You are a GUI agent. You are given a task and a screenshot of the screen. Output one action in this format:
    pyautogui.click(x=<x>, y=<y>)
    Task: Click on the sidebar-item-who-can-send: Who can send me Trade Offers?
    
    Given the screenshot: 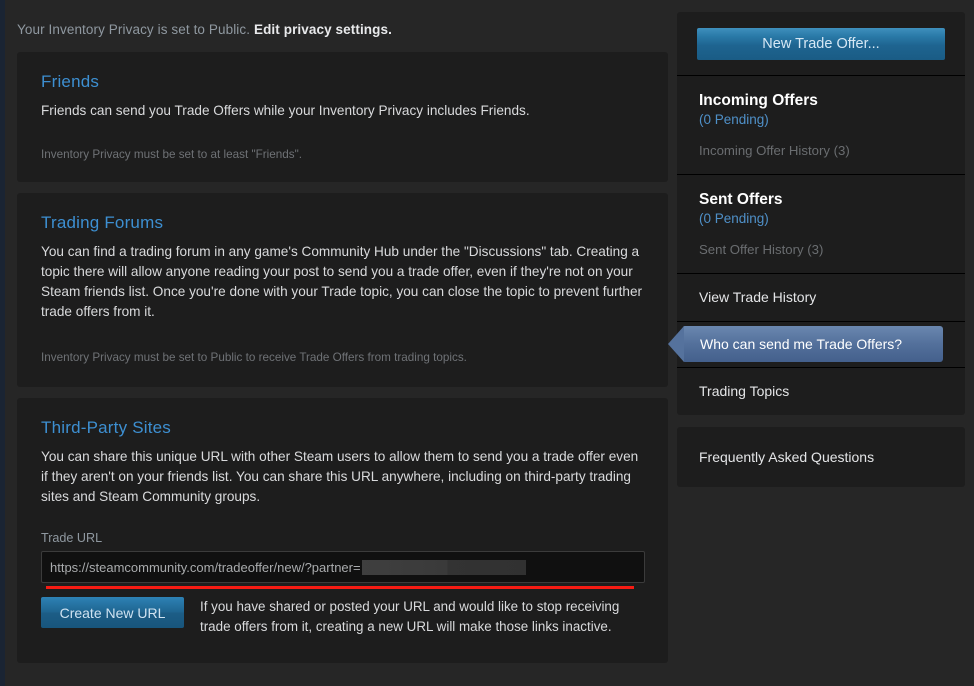 What is the action you would take?
    pyautogui.click(x=816, y=344)
    